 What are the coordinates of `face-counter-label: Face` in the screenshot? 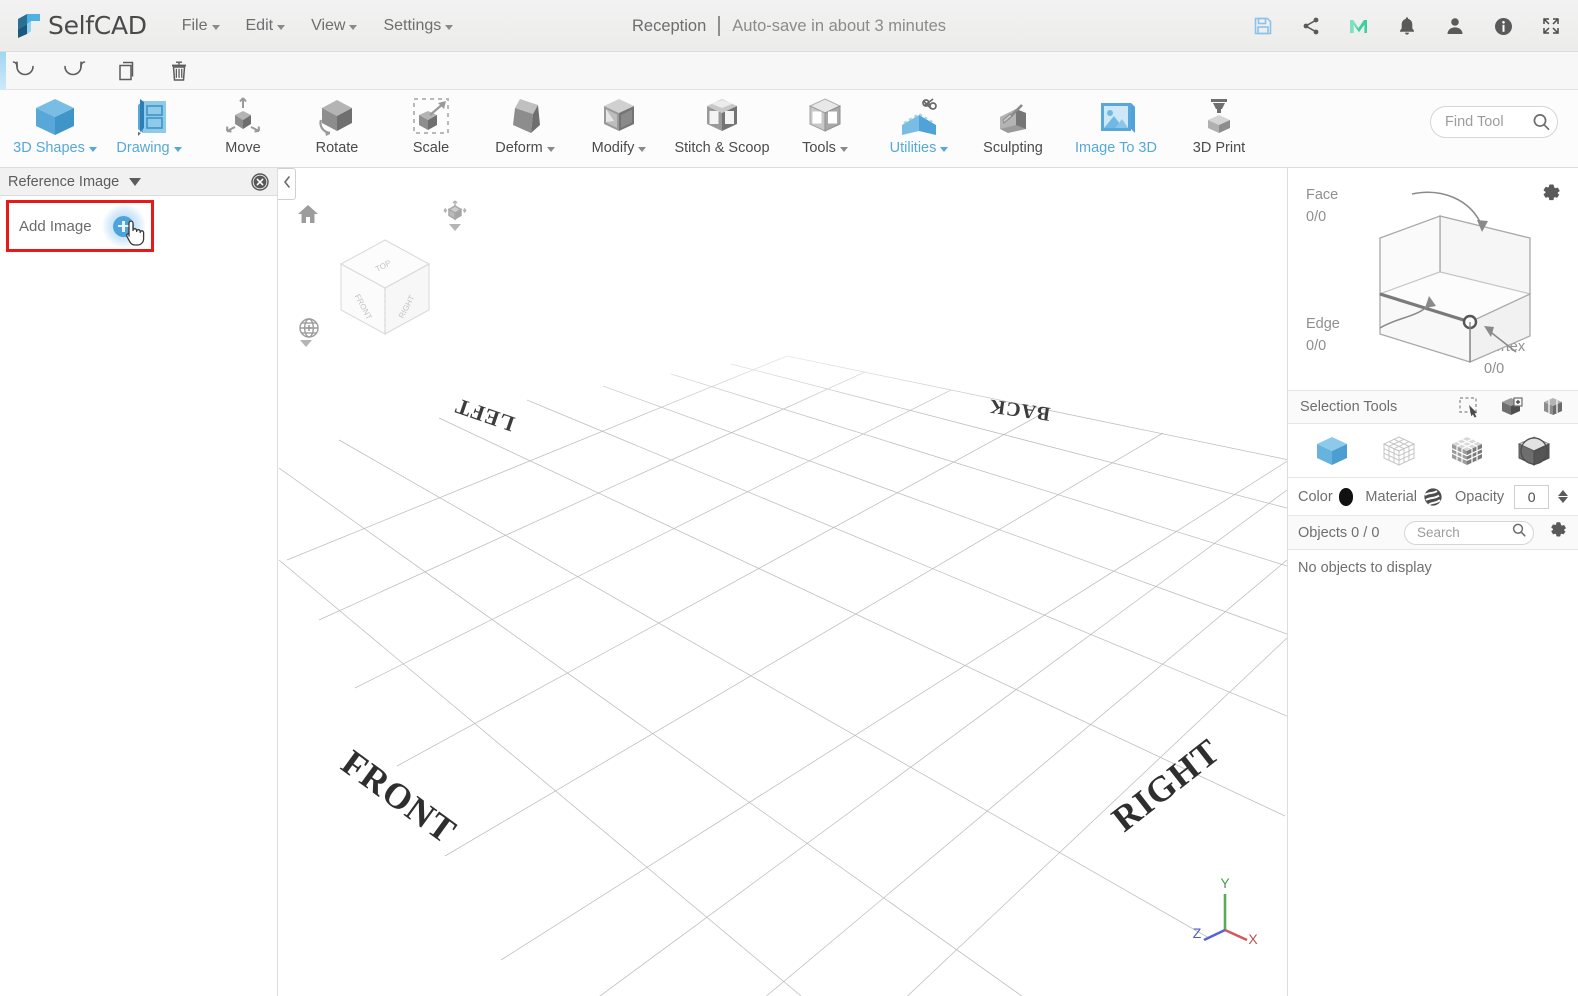 It's located at (1322, 195).